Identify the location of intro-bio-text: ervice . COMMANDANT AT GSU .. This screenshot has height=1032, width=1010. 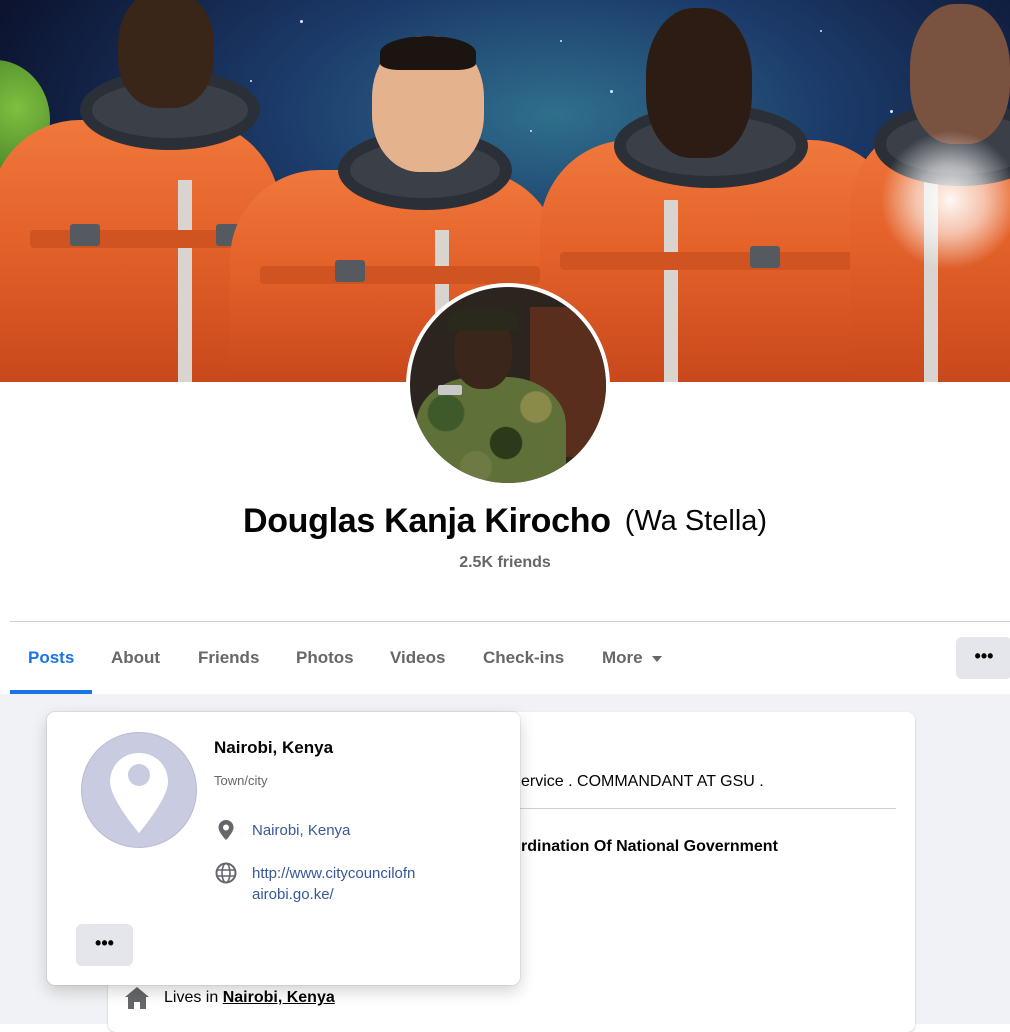
(642, 781).